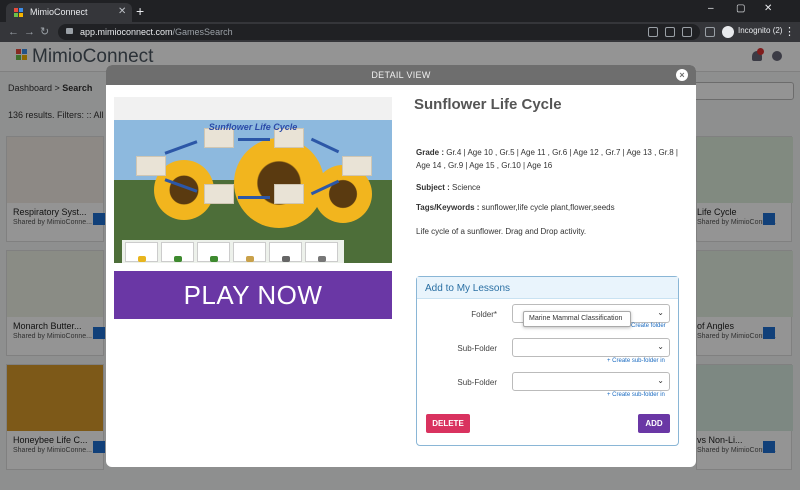 The width and height of the screenshot is (800, 490). What do you see at coordinates (69, 31) in the screenshot?
I see `lock-icon` at bounding box center [69, 31].